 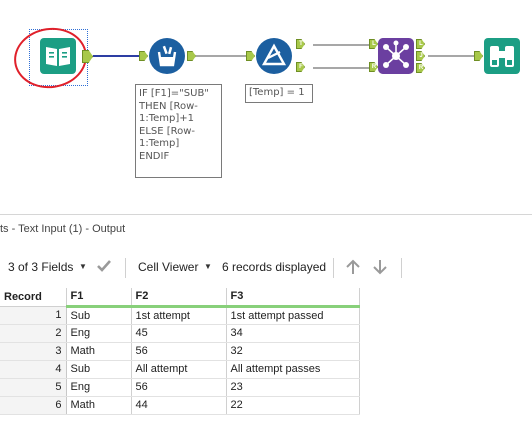 I want to click on column-header: Record, so click(x=33, y=297).